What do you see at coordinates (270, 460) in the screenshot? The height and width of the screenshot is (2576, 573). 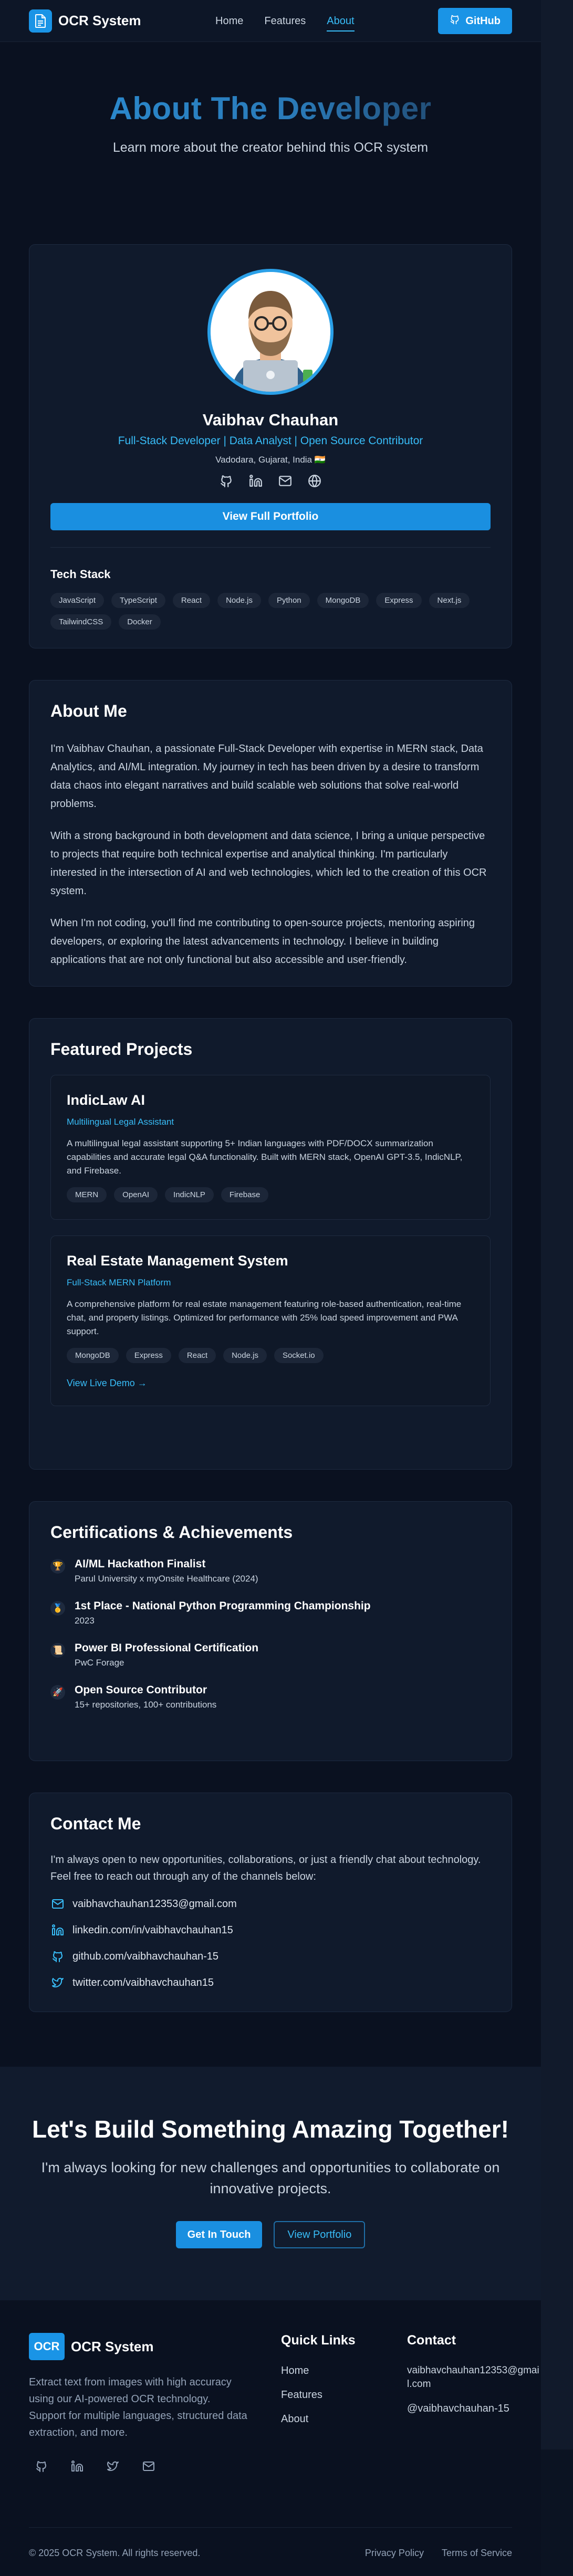 I see `profile-location: Vadodara, Gujarat, India 🇮🇳` at bounding box center [270, 460].